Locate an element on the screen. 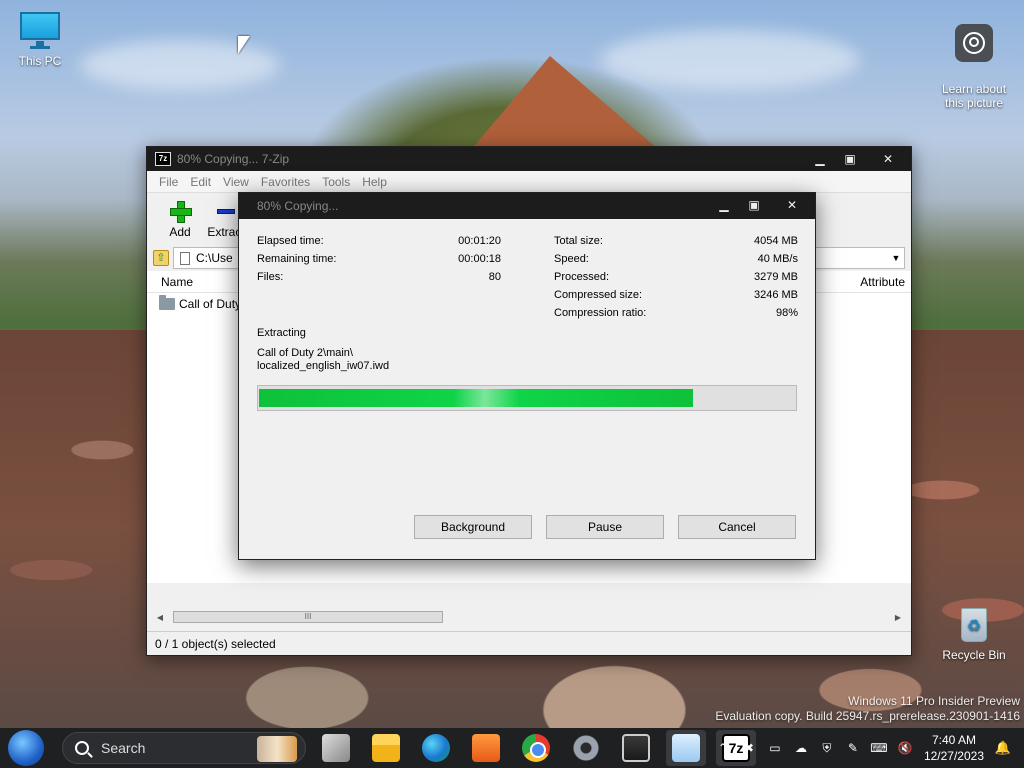 Image resolution: width=1024 pixels, height=768 pixels. close-button: ✕ is located at coordinates (888, 159).